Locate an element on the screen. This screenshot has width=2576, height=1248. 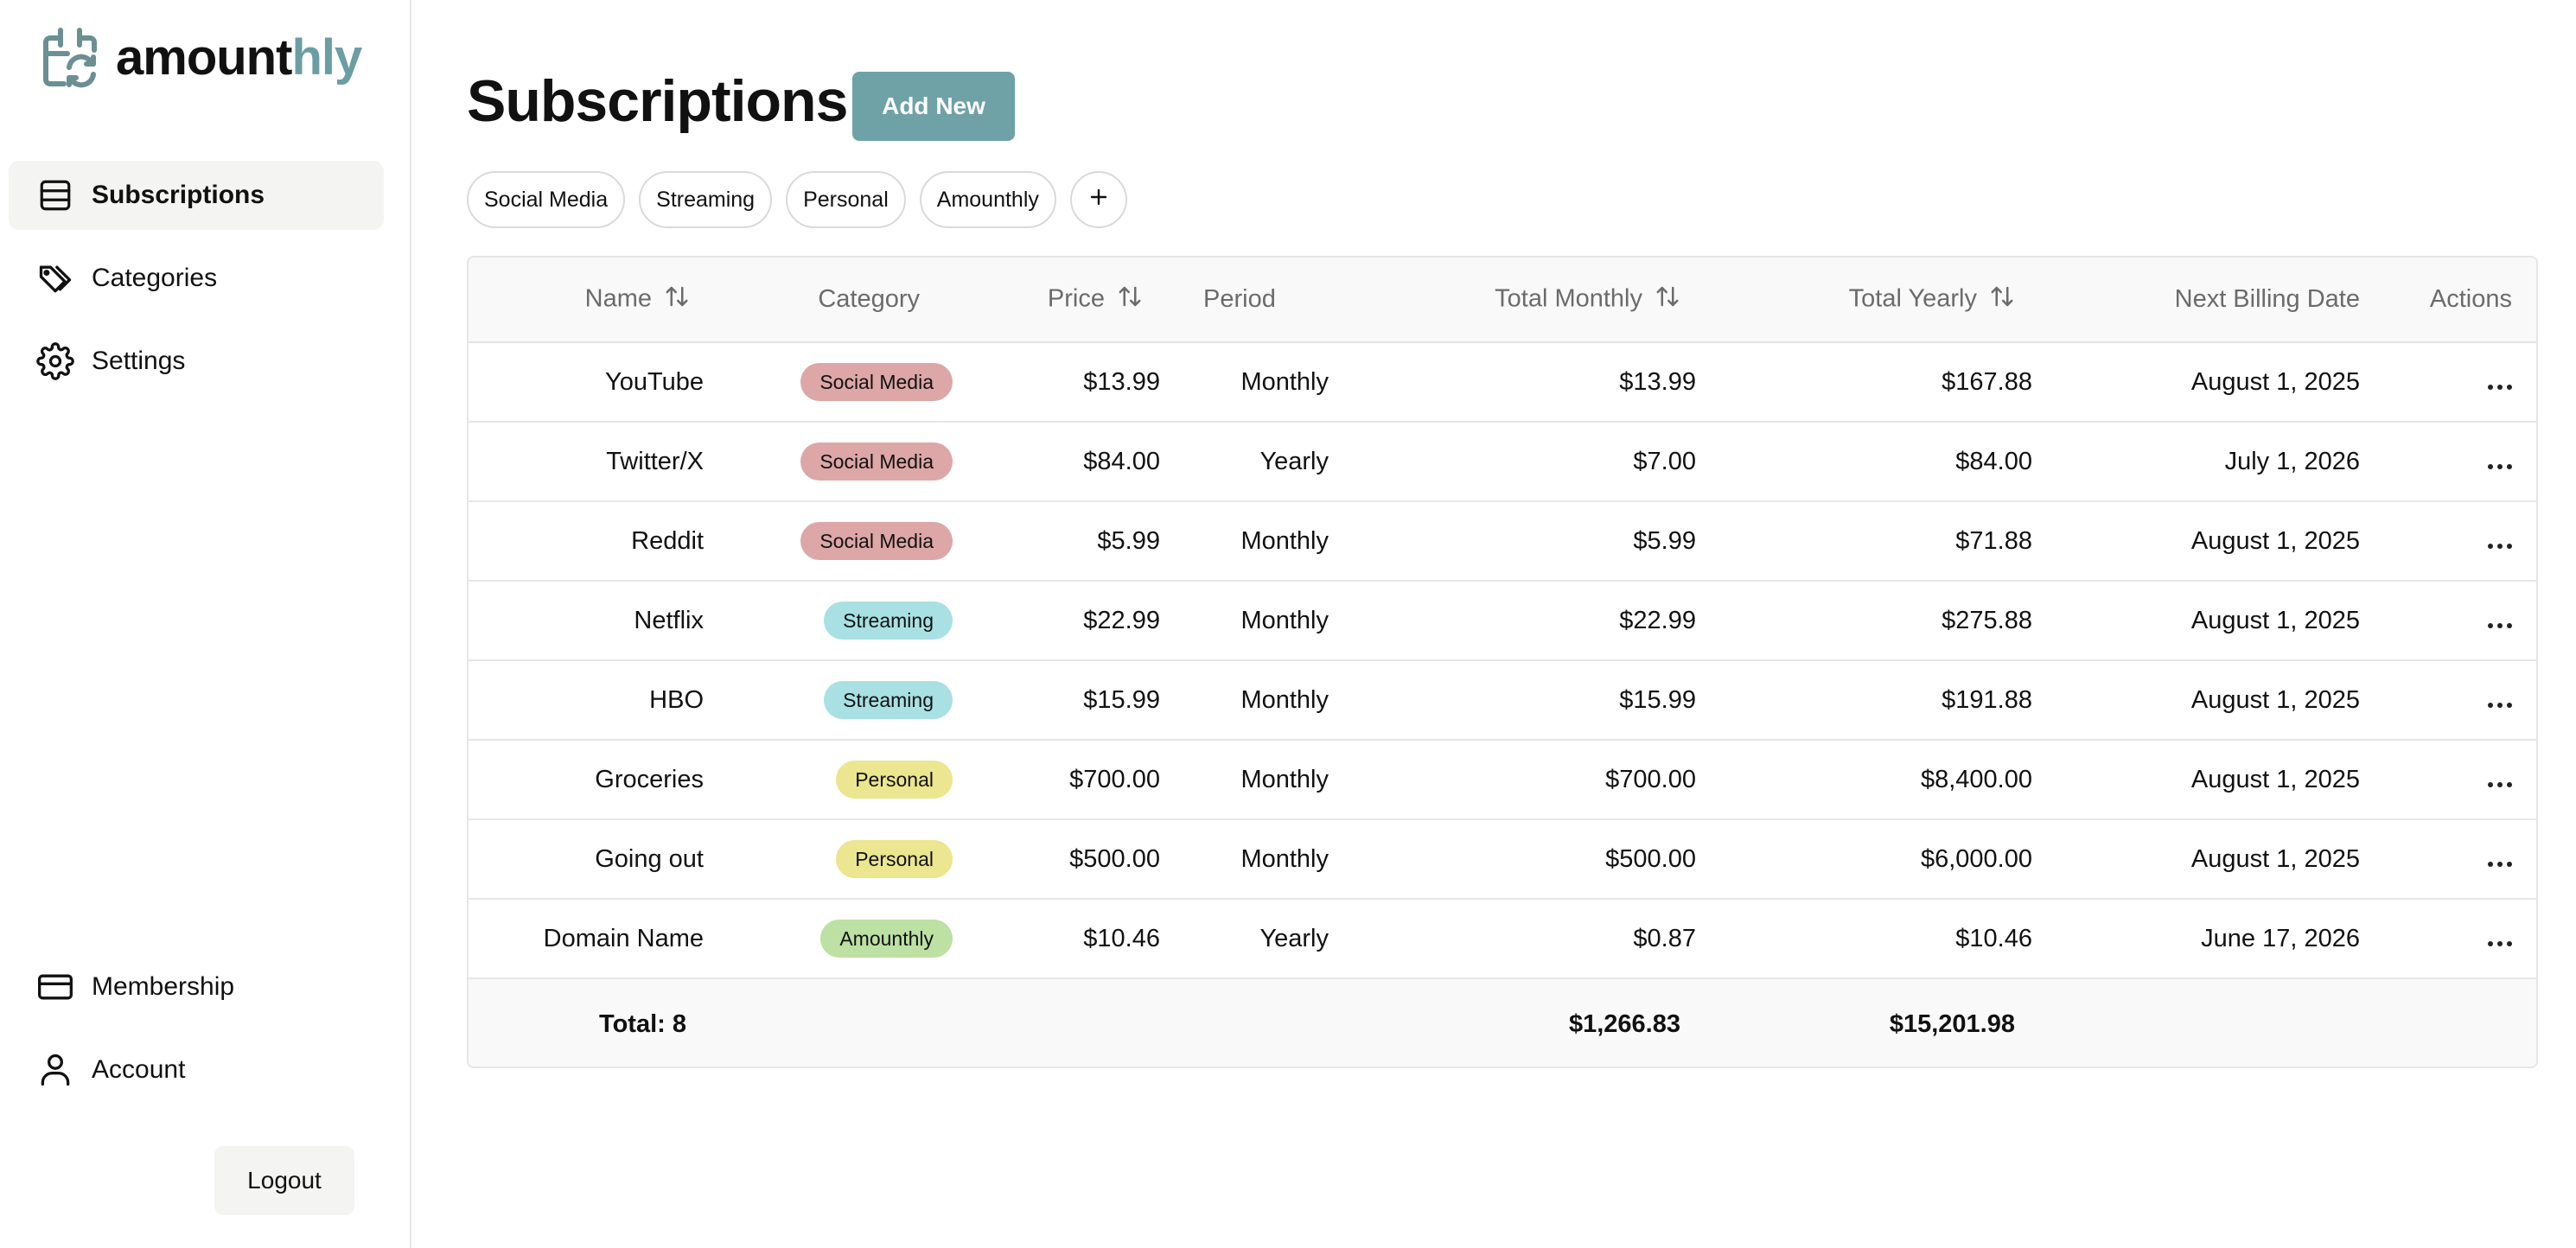
total-yearly-sum: $15,201.98 is located at coordinates (1952, 1024).